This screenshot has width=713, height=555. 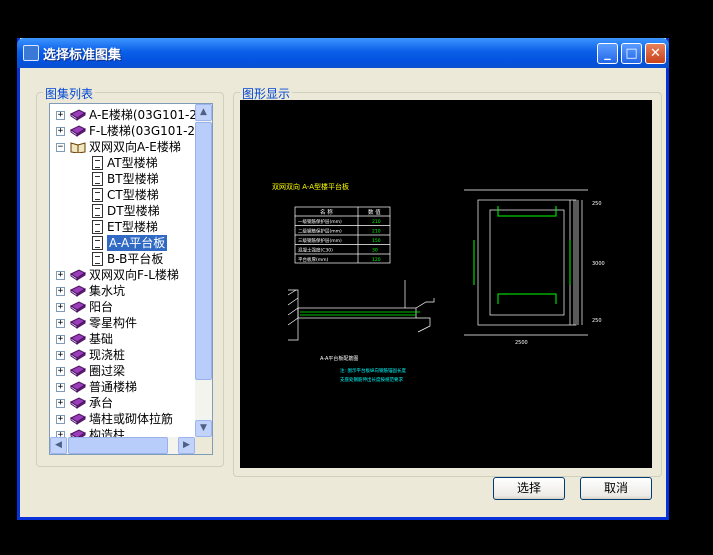 What do you see at coordinates (135, 259) in the screenshot?
I see `tree-item-label: B-B平台板` at bounding box center [135, 259].